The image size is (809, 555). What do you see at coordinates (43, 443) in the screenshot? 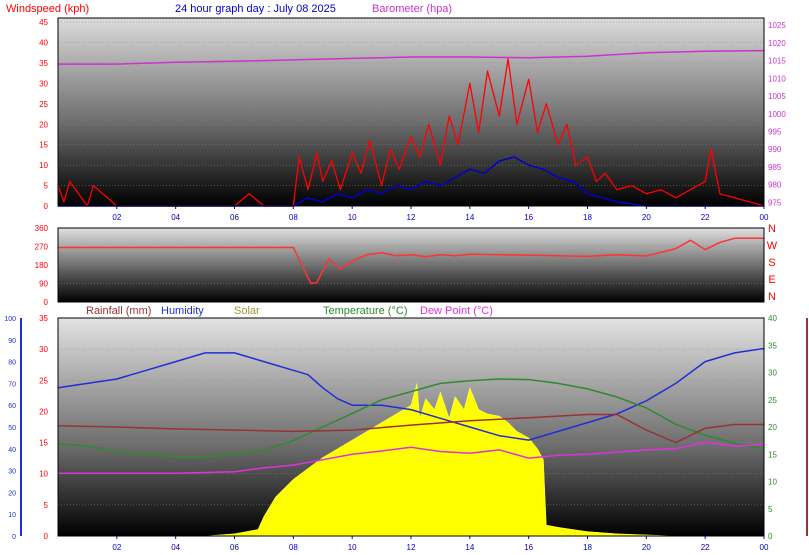
I see `rain-y-tick: 15` at bounding box center [43, 443].